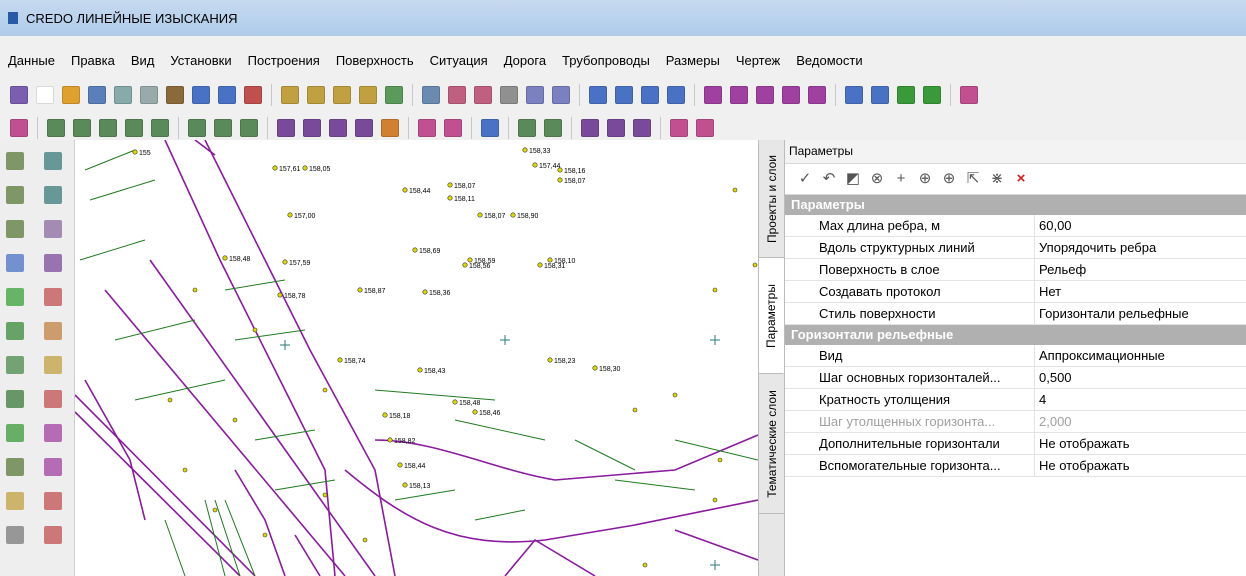 Image resolution: width=1246 pixels, height=576 pixels. I want to click on property-group-header: Параметры, so click(1015, 205).